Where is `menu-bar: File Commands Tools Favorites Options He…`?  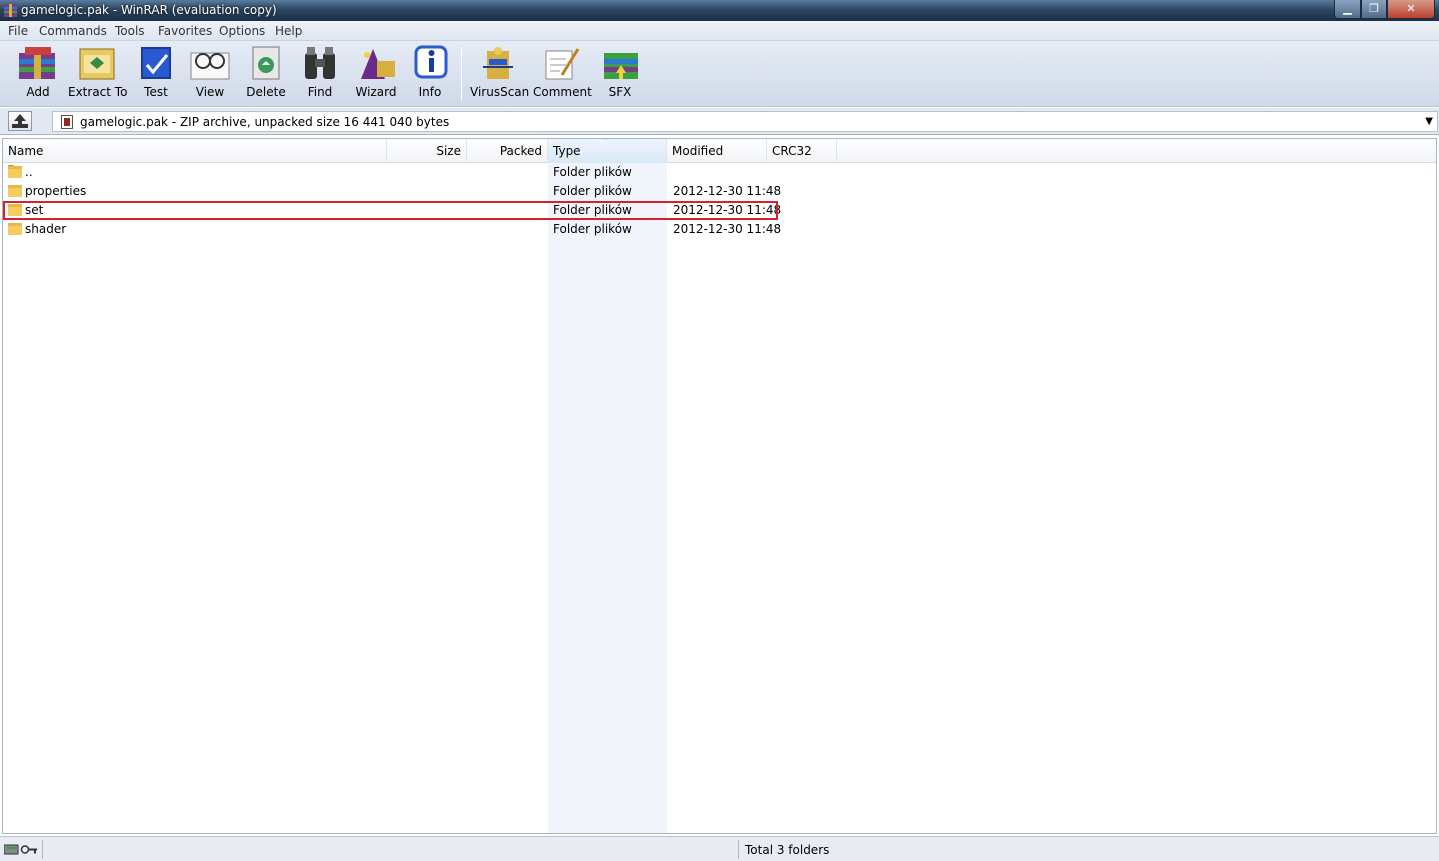
menu-bar: File Commands Tools Favorites Options He… is located at coordinates (719, 31).